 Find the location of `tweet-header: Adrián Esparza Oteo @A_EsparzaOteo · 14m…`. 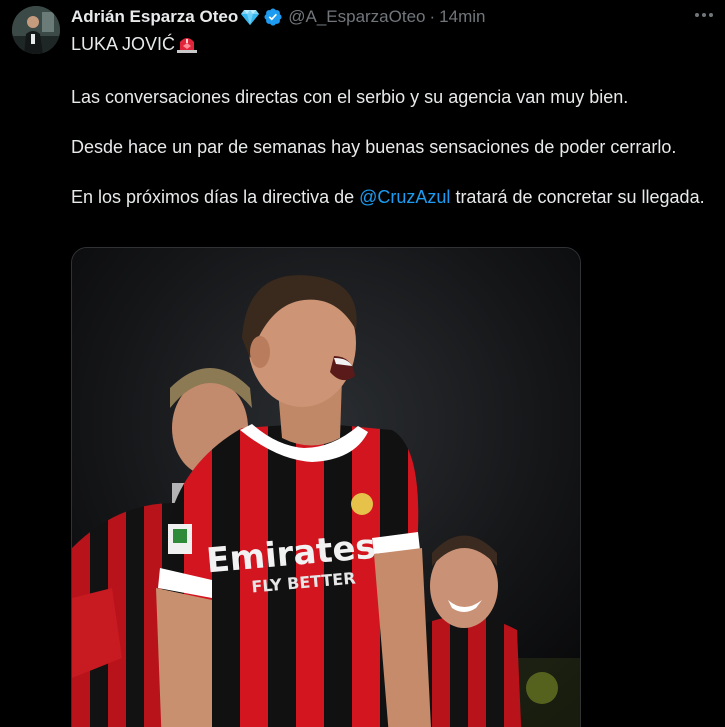

tweet-header: Adrián Esparza Oteo @A_EsparzaOteo · 14m… is located at coordinates (378, 17).